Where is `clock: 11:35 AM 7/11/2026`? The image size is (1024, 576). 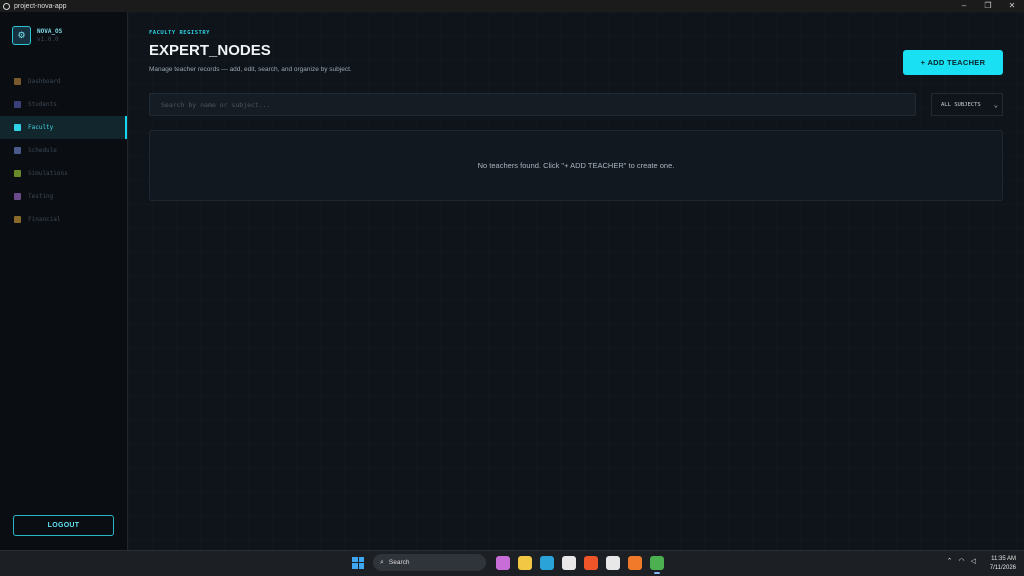 clock: 11:35 AM 7/11/2026 is located at coordinates (1003, 564).